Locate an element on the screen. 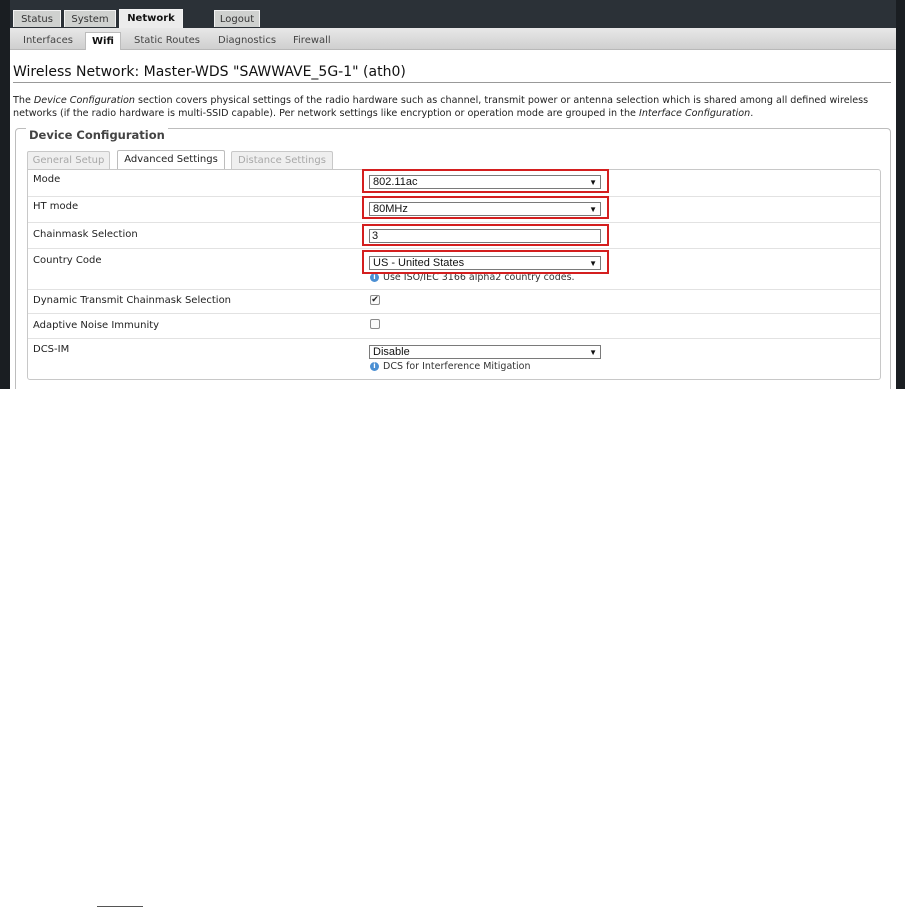 The height and width of the screenshot is (908, 905). ht-mode-label: HT mode is located at coordinates (56, 206).